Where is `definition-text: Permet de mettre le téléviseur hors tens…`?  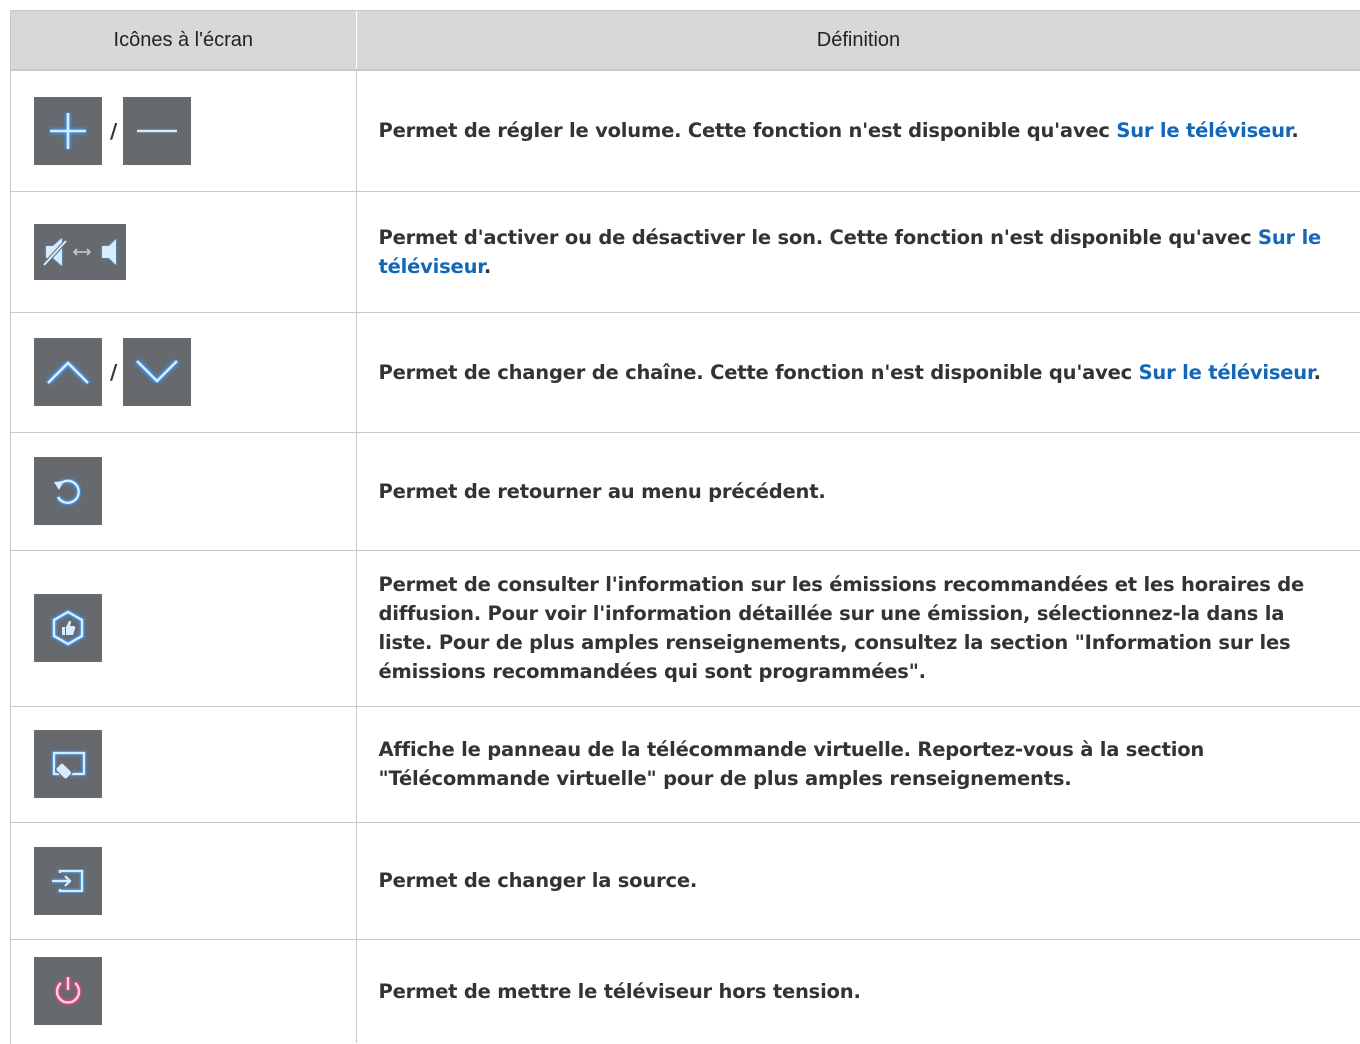
definition-text: Permet de mettre le téléviseur hors tens… is located at coordinates (619, 991).